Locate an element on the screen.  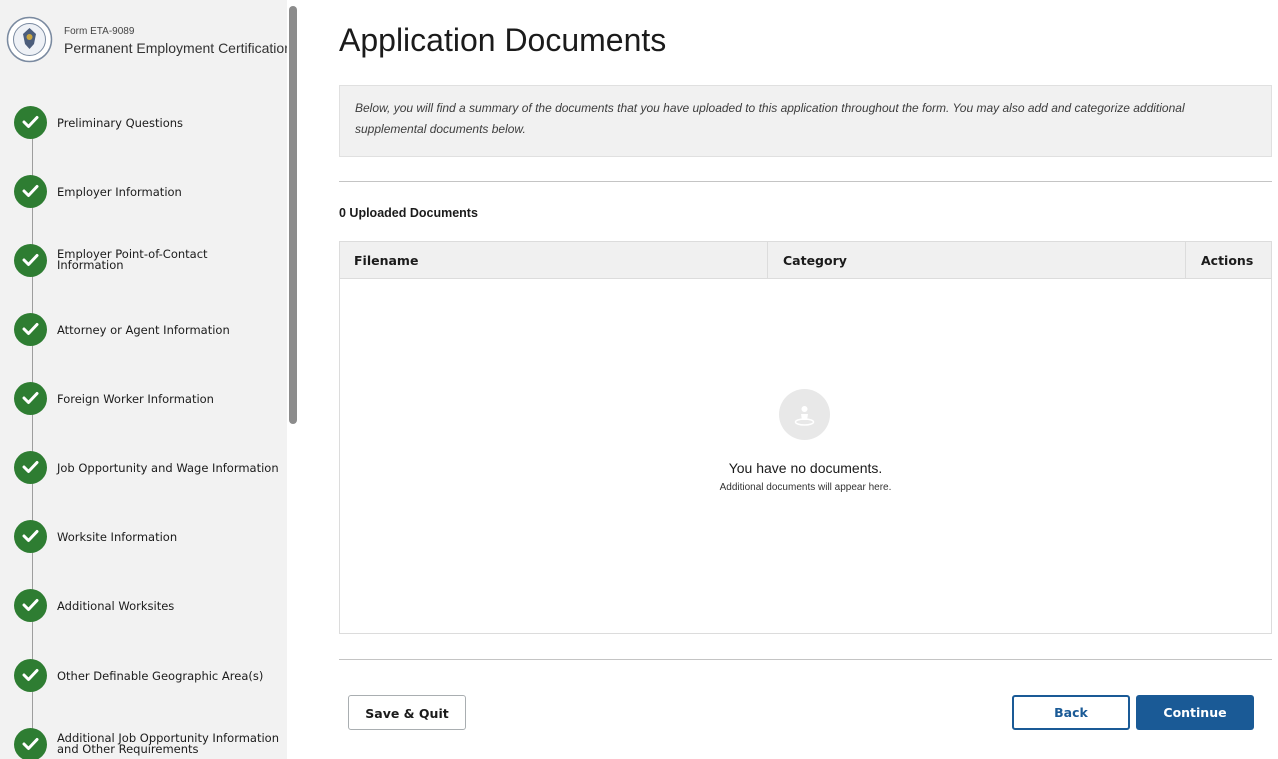
page-title: Application Documents is located at coordinates (503, 40).